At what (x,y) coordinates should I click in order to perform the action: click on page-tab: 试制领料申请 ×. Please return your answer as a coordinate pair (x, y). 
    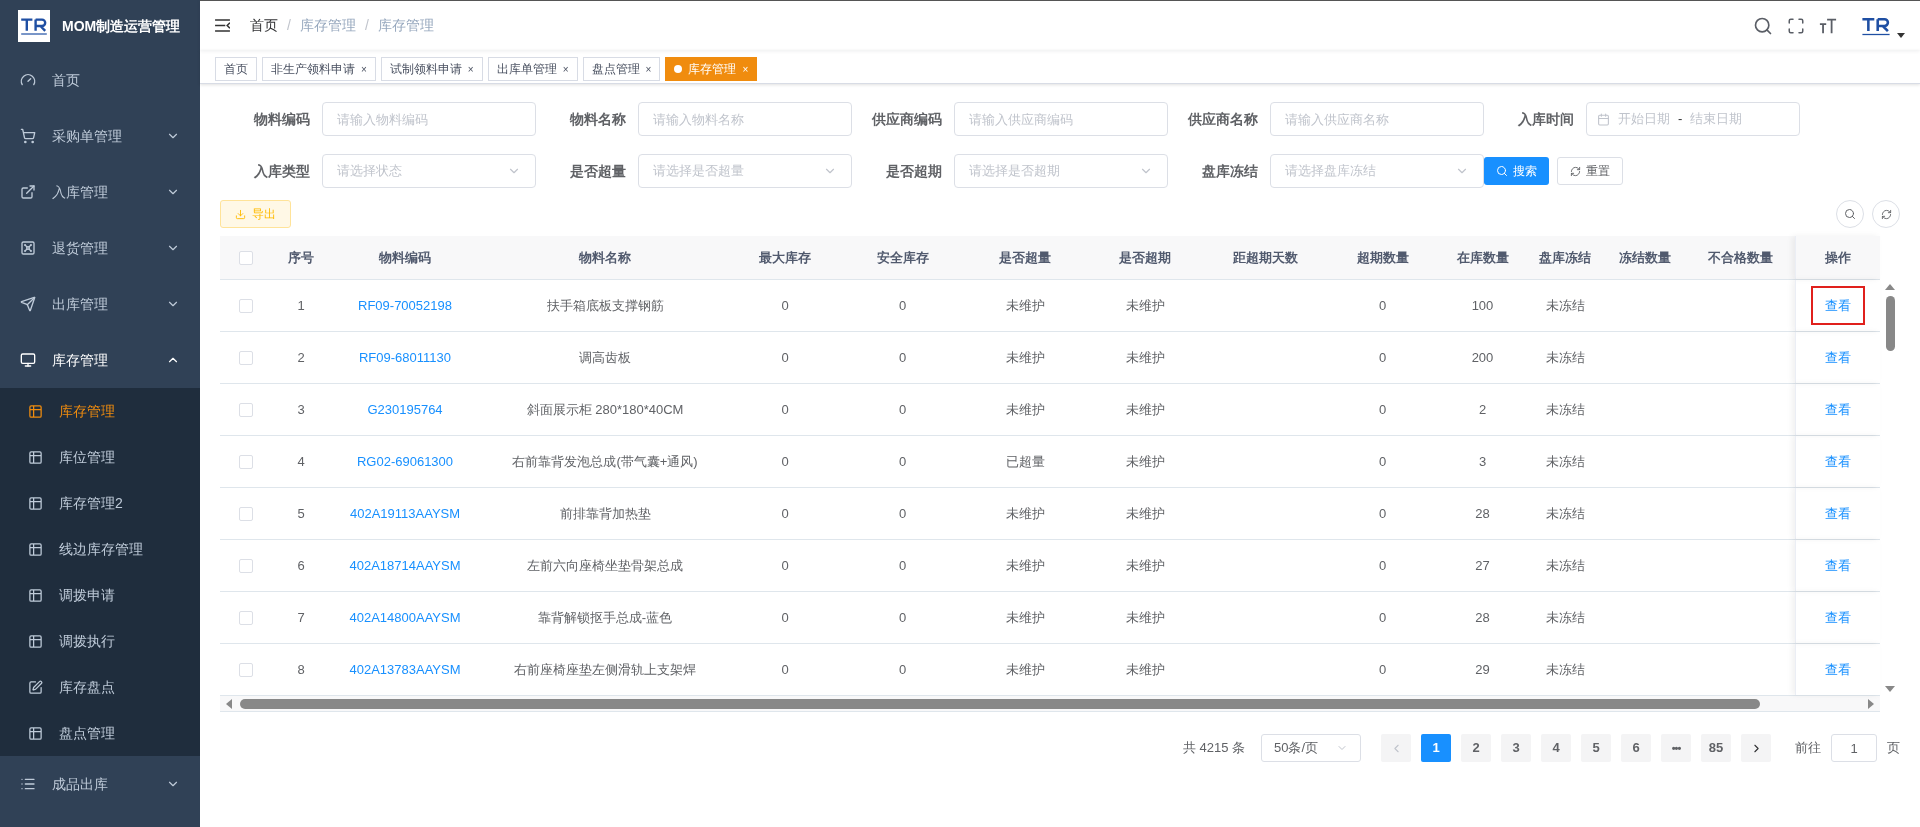
    Looking at the image, I should click on (431, 69).